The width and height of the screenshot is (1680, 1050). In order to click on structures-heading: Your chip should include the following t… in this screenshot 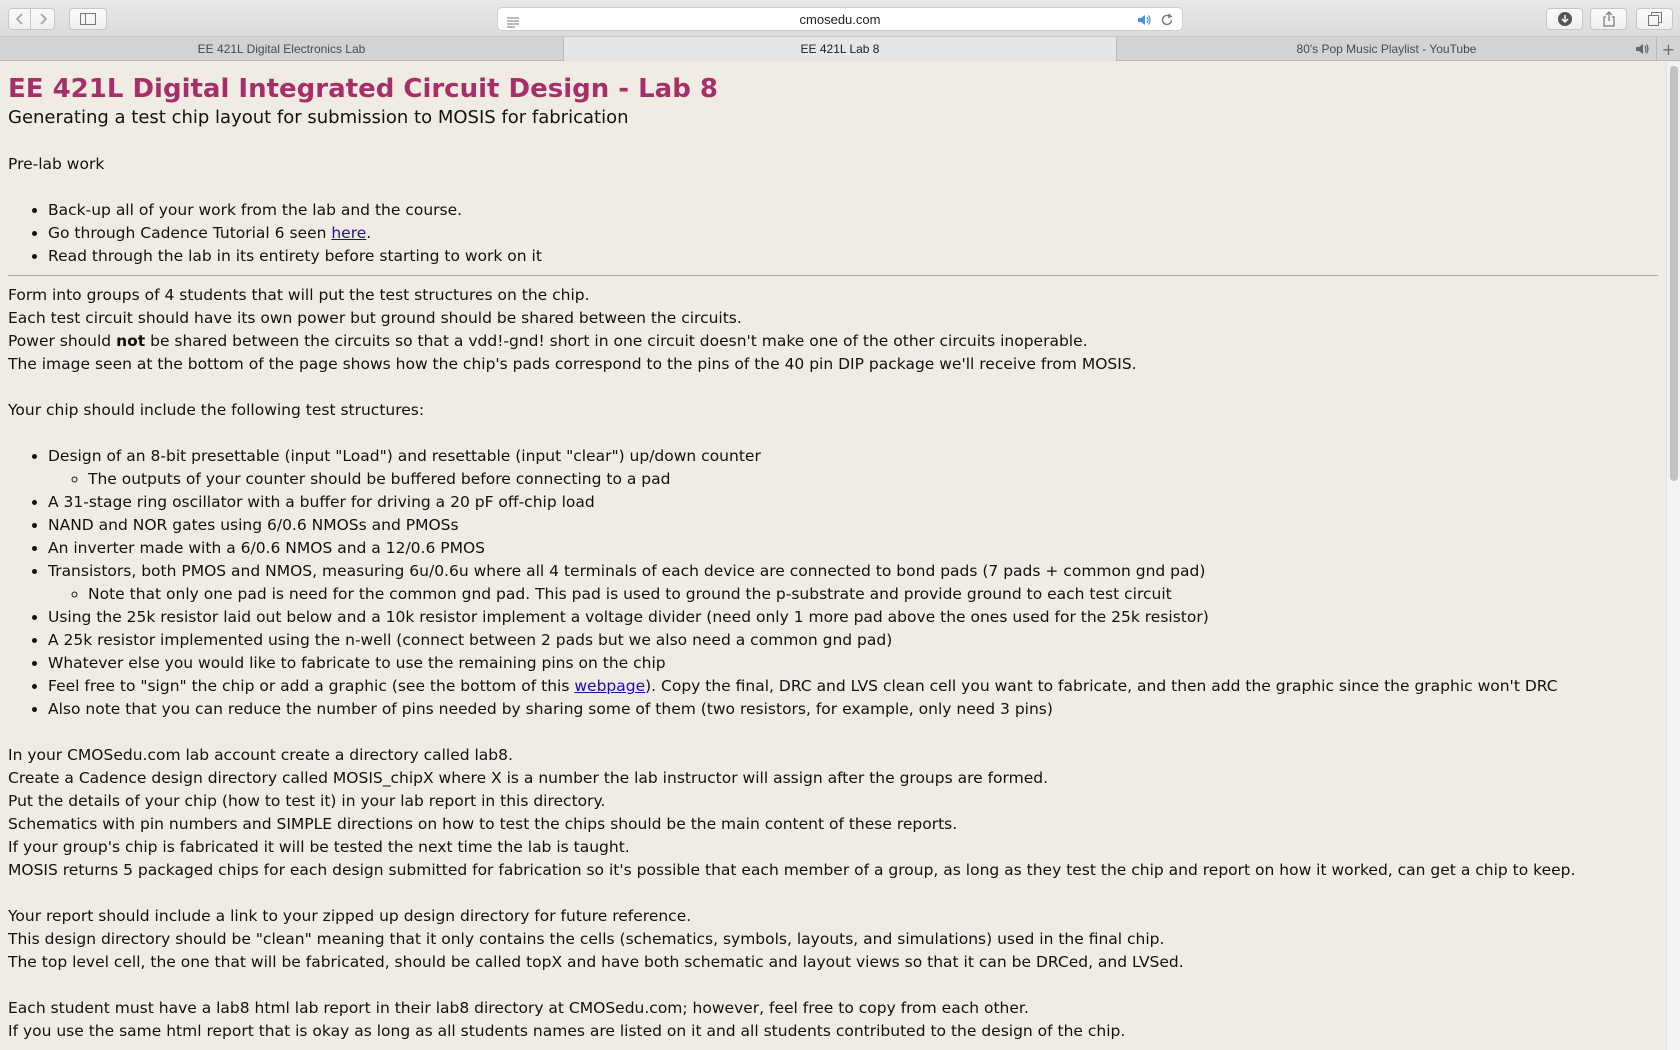, I will do `click(216, 410)`.